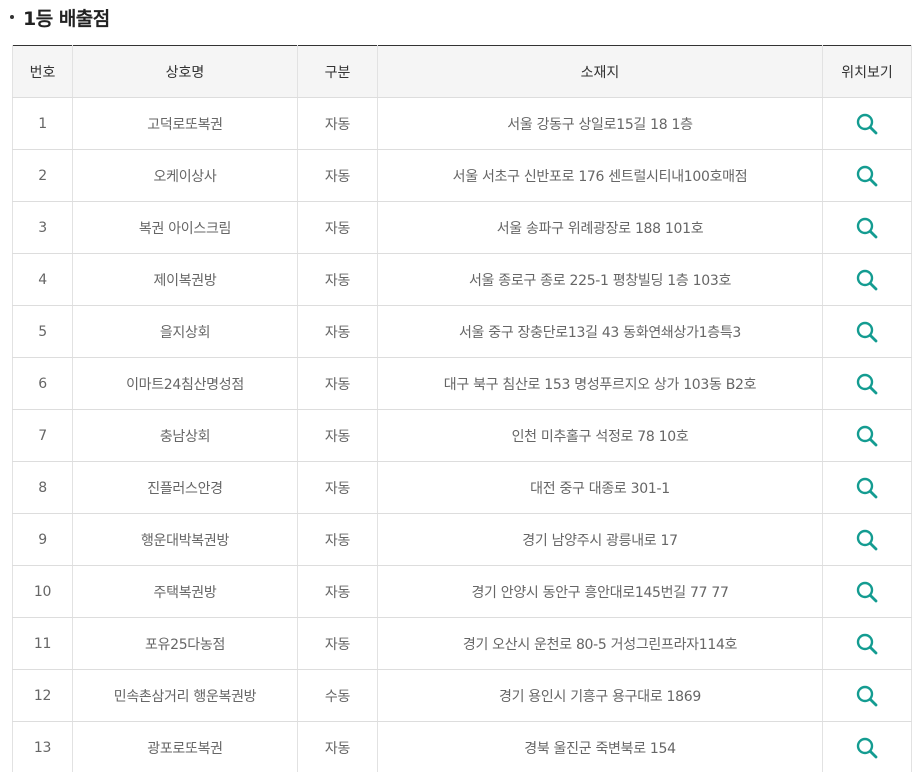 The width and height of the screenshot is (922, 772). I want to click on table-row: 9 행운대박복권방 자동 경기 남양주시 광릉내로 17, so click(462, 539).